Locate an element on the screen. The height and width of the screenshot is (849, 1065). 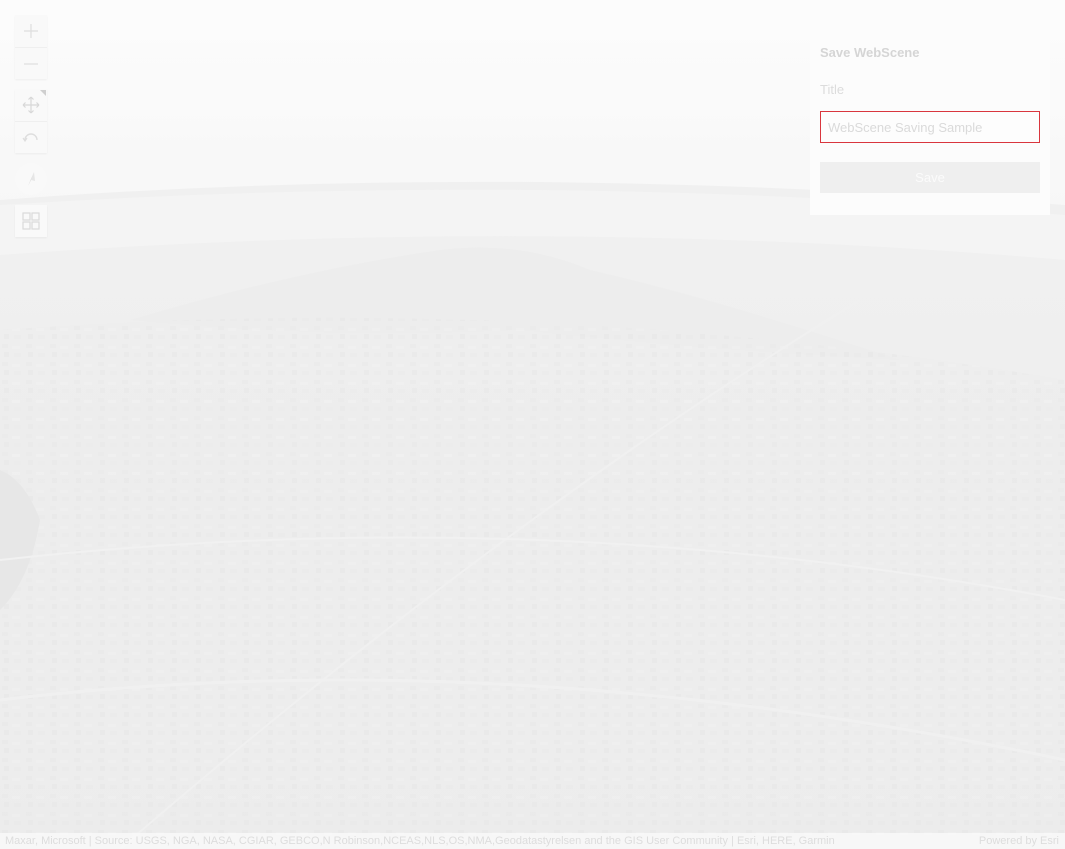
pan-button is located at coordinates (31, 105).